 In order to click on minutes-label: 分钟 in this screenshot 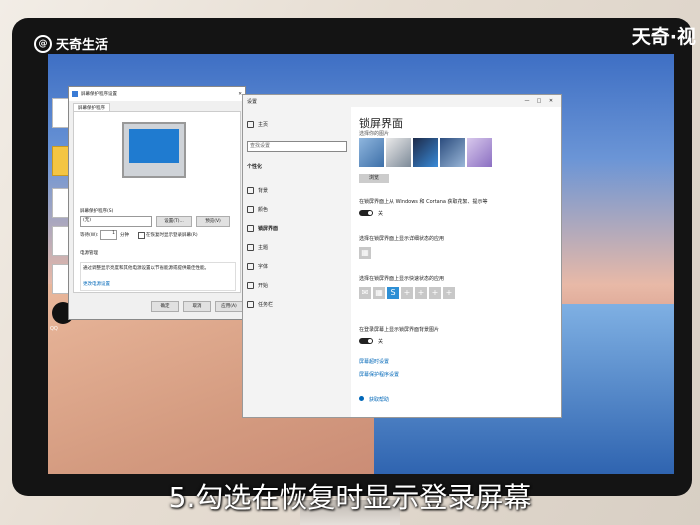, I will do `click(124, 235)`.